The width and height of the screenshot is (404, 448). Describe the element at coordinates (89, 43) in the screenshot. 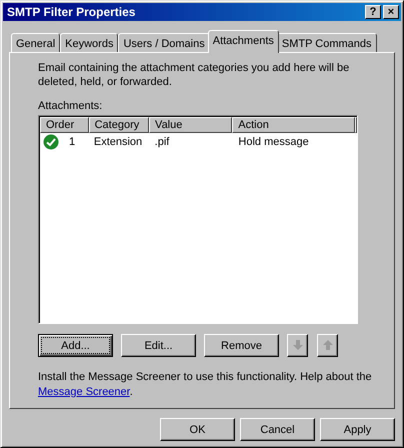

I see `tab: Keywords` at that location.